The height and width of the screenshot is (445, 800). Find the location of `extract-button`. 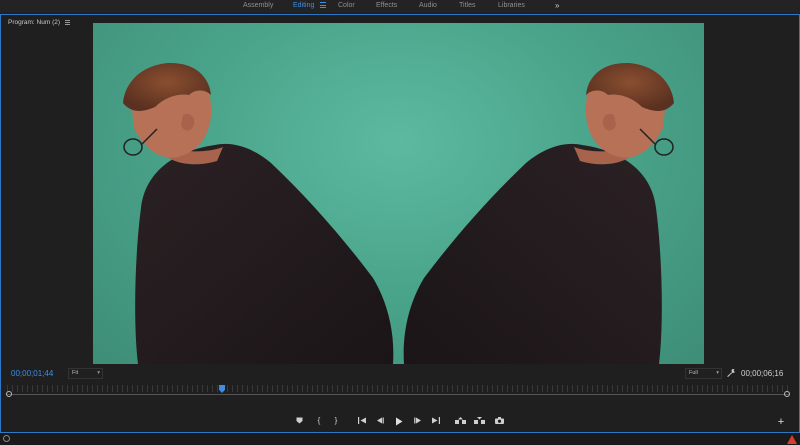

extract-button is located at coordinates (479, 421).